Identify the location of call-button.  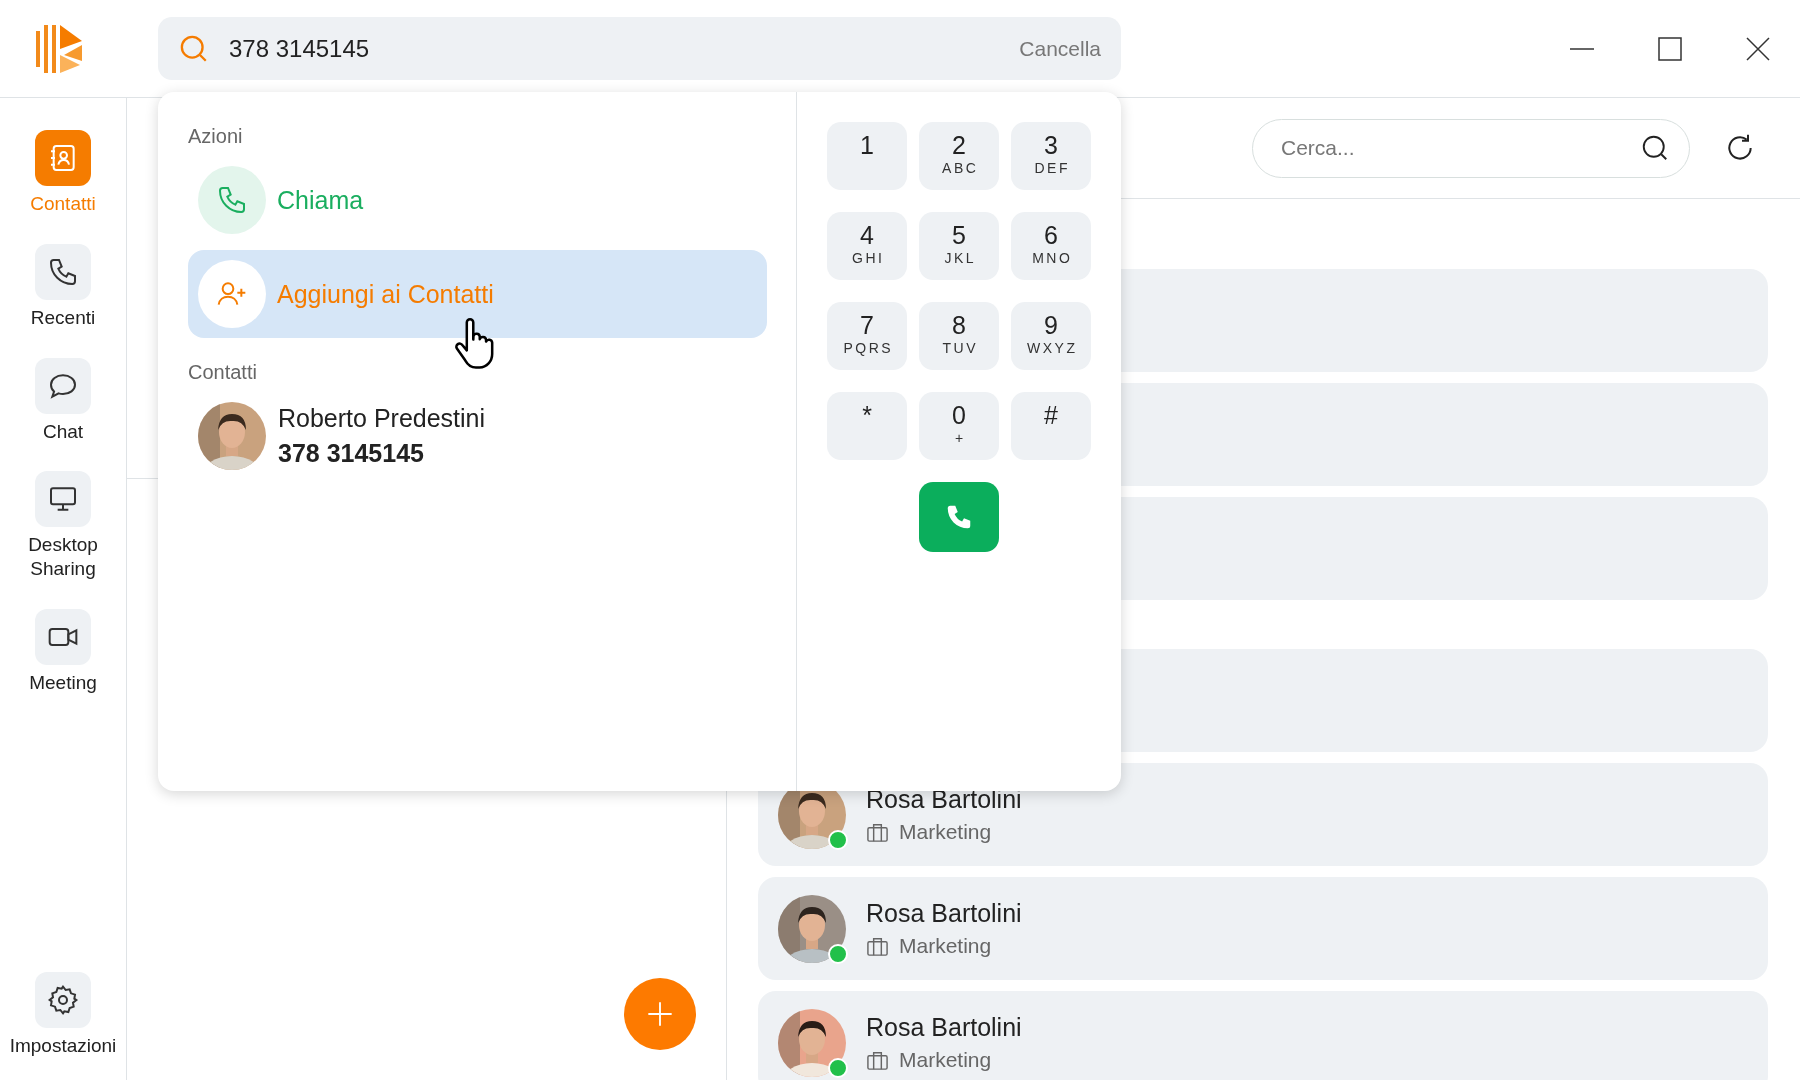
(959, 517).